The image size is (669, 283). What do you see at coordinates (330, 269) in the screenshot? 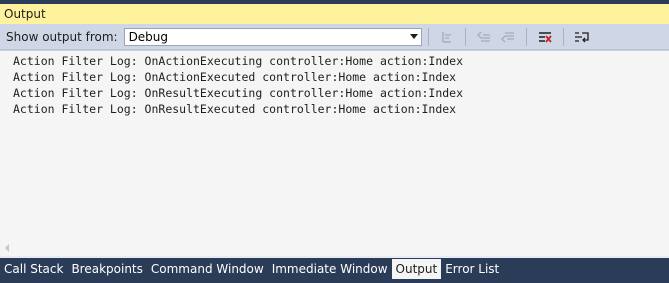
I see `tab-immediate-window: Immediate Window` at bounding box center [330, 269].